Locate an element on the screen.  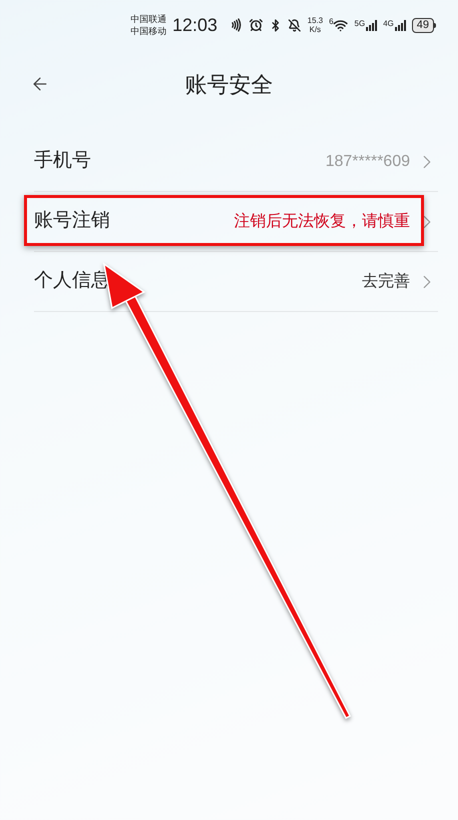
carrier-name: 中国移动 is located at coordinates (148, 31).